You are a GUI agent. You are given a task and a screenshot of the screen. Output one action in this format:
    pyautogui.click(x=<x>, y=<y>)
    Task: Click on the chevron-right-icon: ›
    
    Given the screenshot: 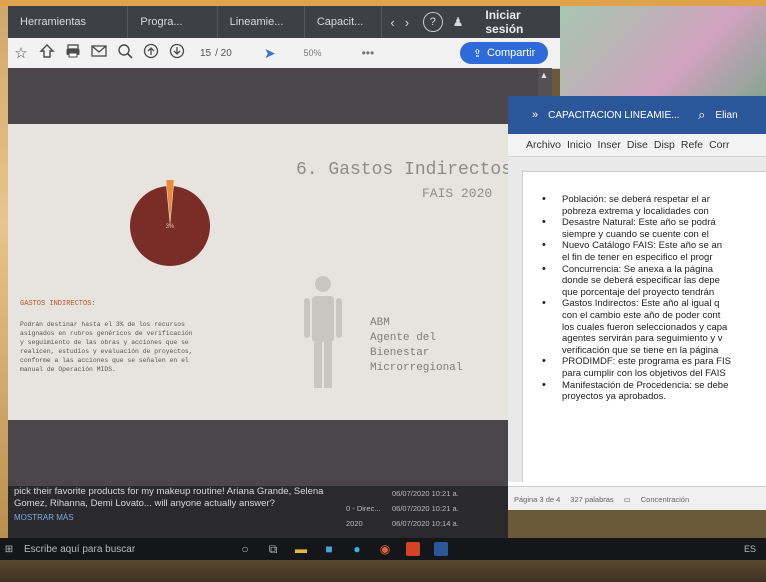 What is the action you would take?
    pyautogui.click(x=407, y=22)
    